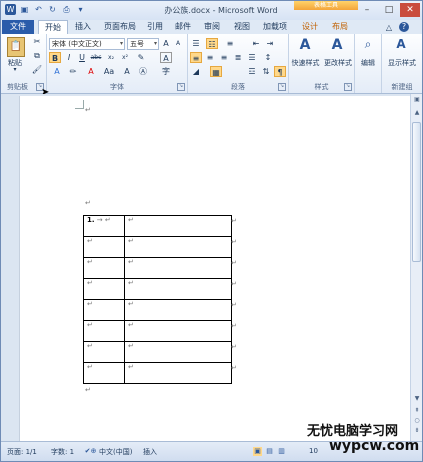 Image resolution: width=423 pixels, height=462 pixels. Describe the element at coordinates (38, 9) in the screenshot. I see `undo-icon: ↶` at that location.